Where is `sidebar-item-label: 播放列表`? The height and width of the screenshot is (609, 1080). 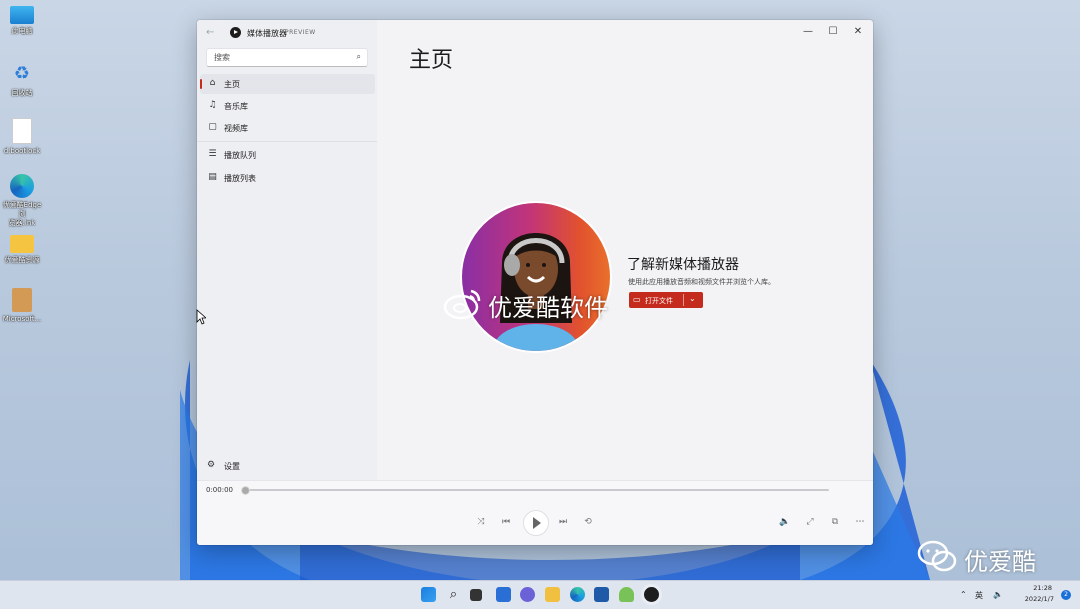
sidebar-item-label: 播放列表 is located at coordinates (240, 178).